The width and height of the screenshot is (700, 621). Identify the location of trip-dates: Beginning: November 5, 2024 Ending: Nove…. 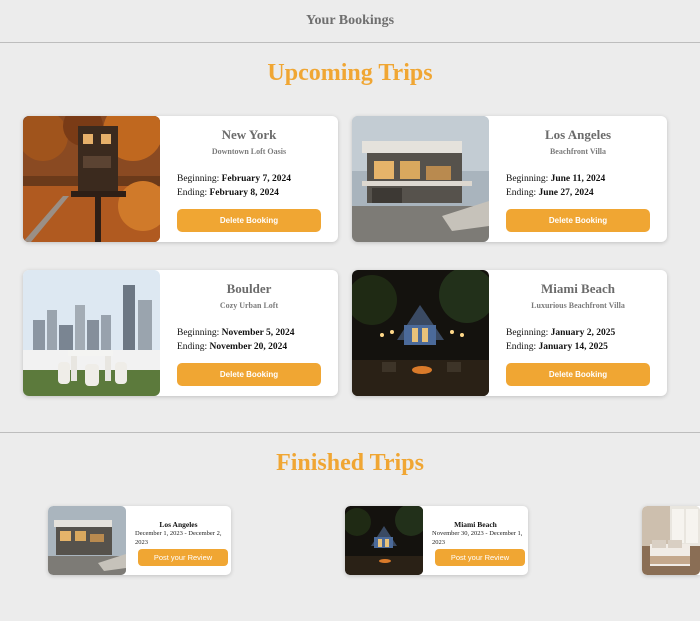
(252, 340).